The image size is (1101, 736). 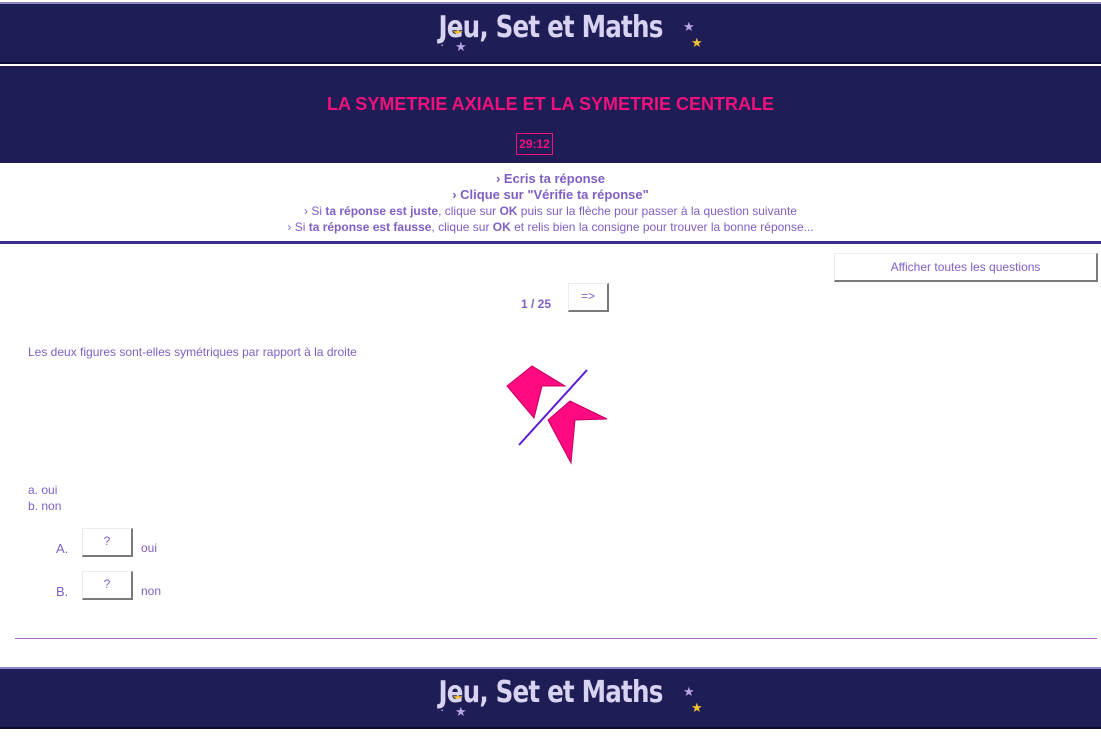 I want to click on top-banner: · ★ ★ Jeu, Set et Maths ★ ★, so click(x=550, y=33).